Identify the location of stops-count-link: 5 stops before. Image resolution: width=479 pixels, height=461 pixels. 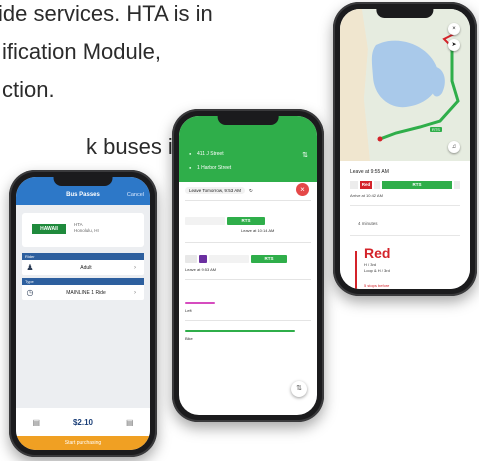
(376, 285).